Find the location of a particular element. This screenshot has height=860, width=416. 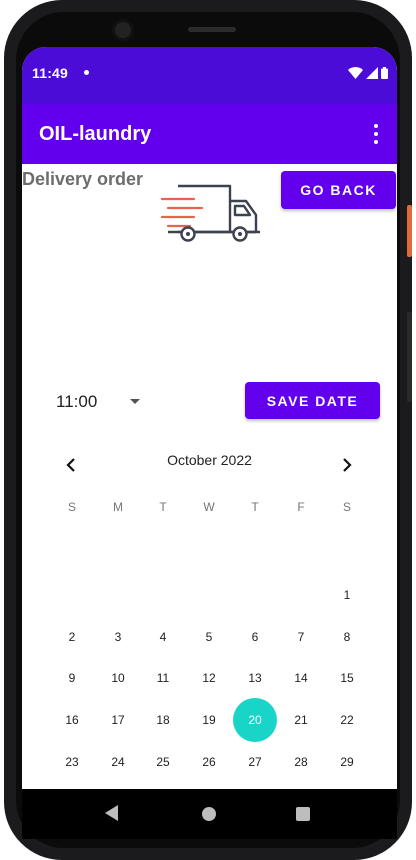

signal-icon is located at coordinates (372, 72).